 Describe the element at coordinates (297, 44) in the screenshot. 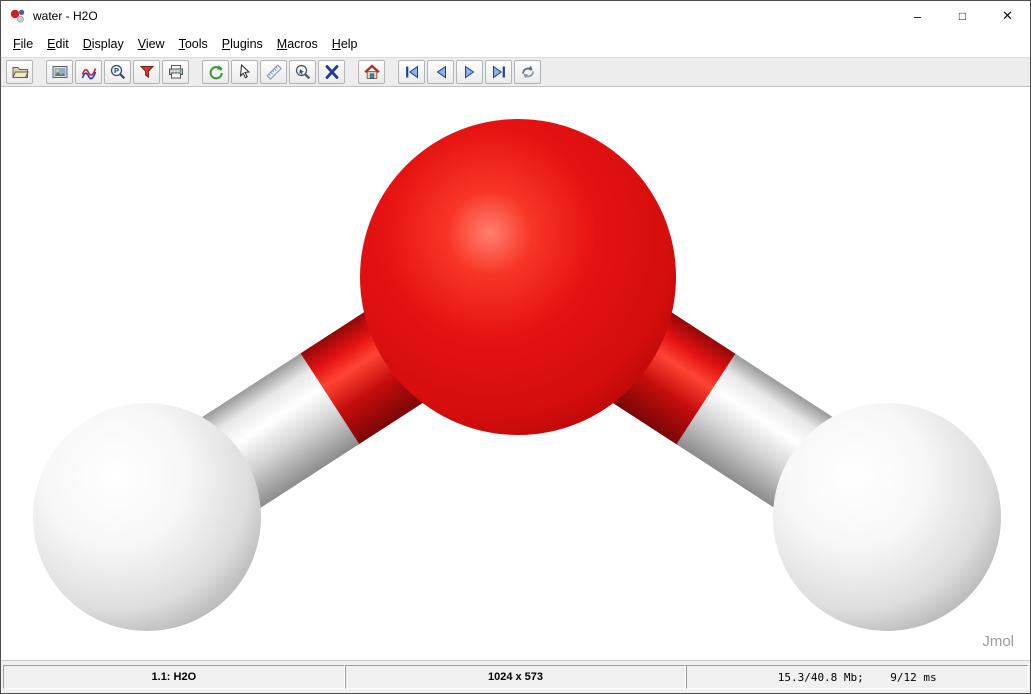

I see `menu-macros: Macros` at that location.